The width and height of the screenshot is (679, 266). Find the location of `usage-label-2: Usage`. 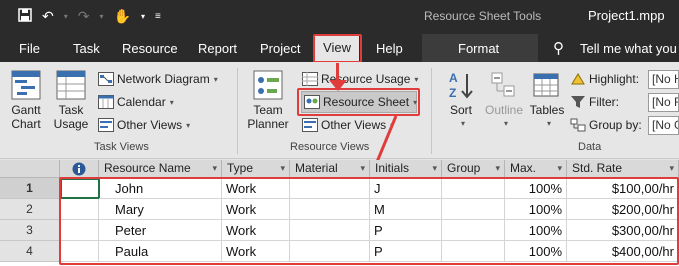

usage-label-2: Usage is located at coordinates (71, 124).